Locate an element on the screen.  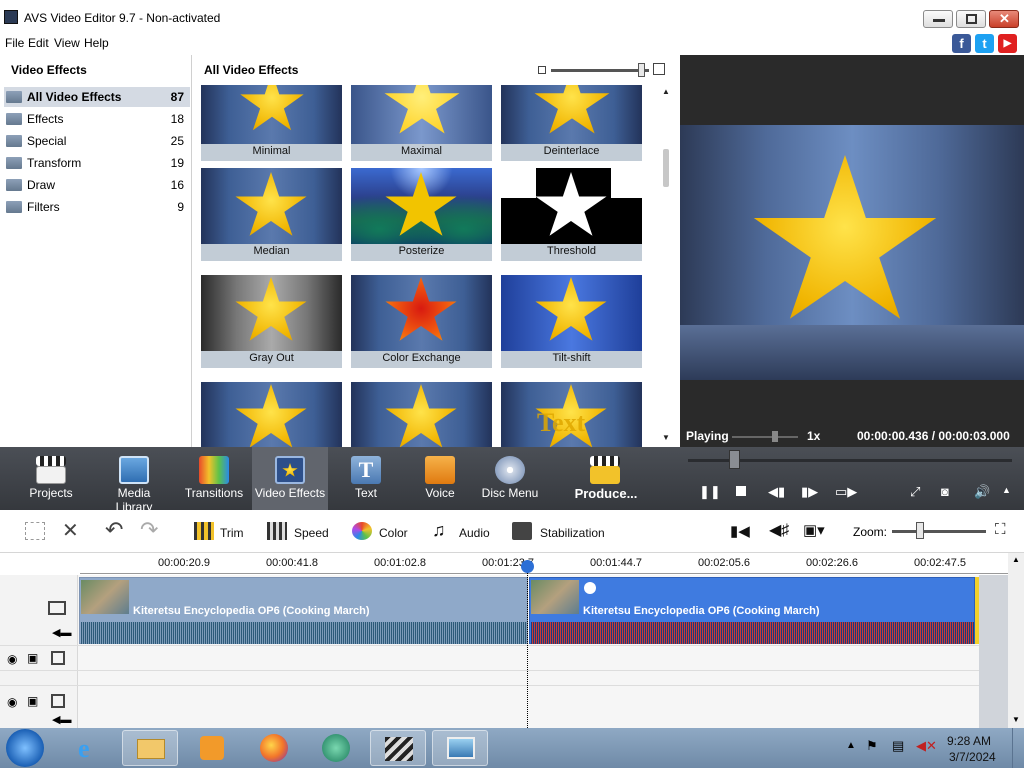
split-icon: ▮◀ is located at coordinates (740, 531).